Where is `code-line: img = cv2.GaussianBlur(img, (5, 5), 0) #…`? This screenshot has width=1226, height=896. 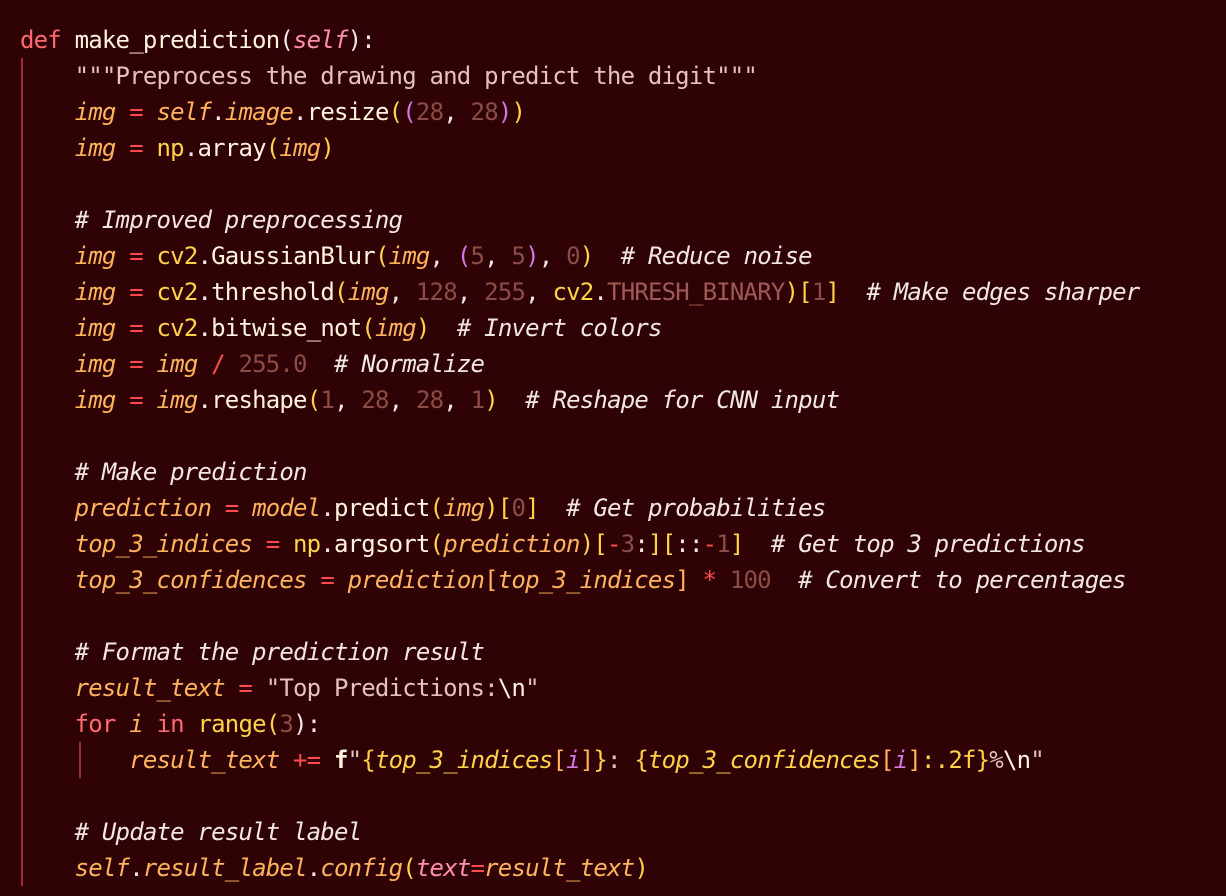 code-line: img = cv2.GaussianBlur(img, (5, 5), 0) #… is located at coordinates (579, 256).